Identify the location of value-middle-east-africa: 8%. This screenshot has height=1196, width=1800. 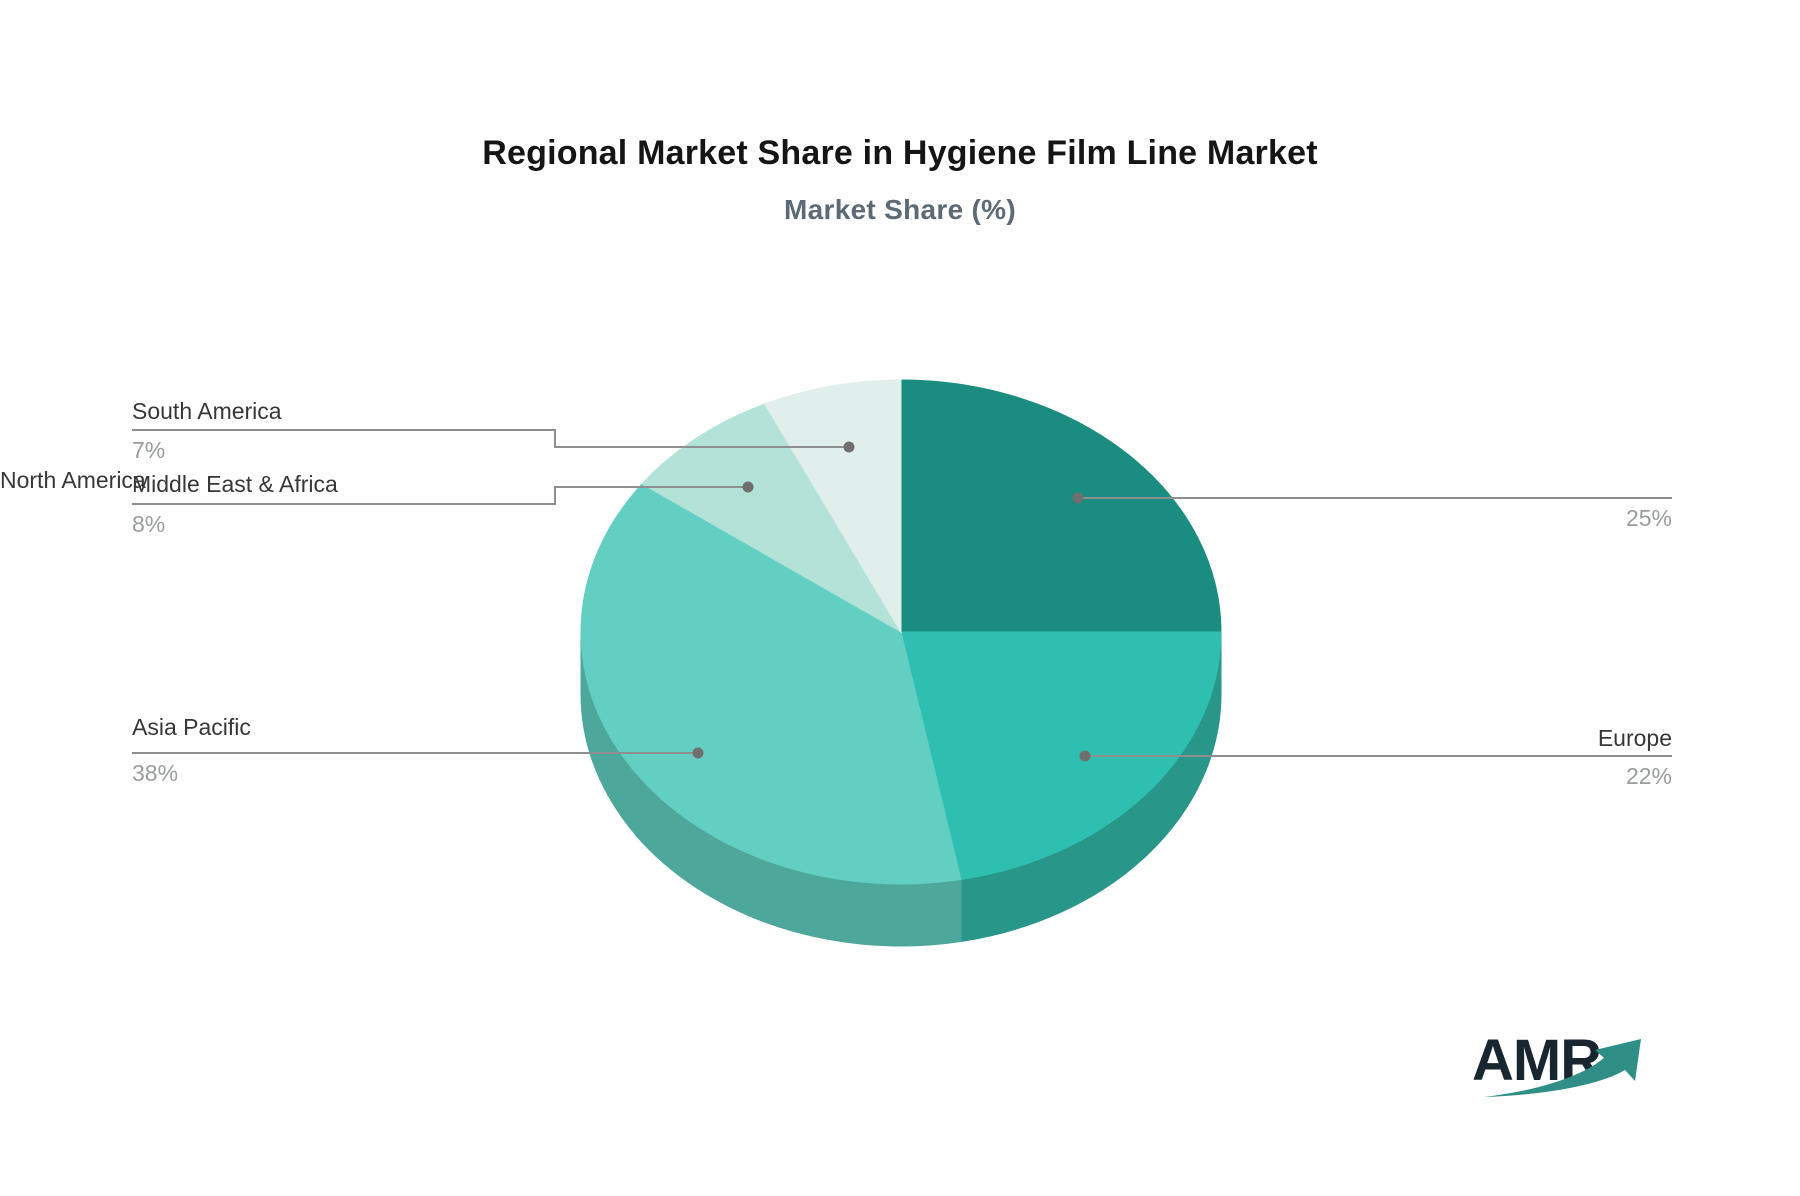
(149, 524).